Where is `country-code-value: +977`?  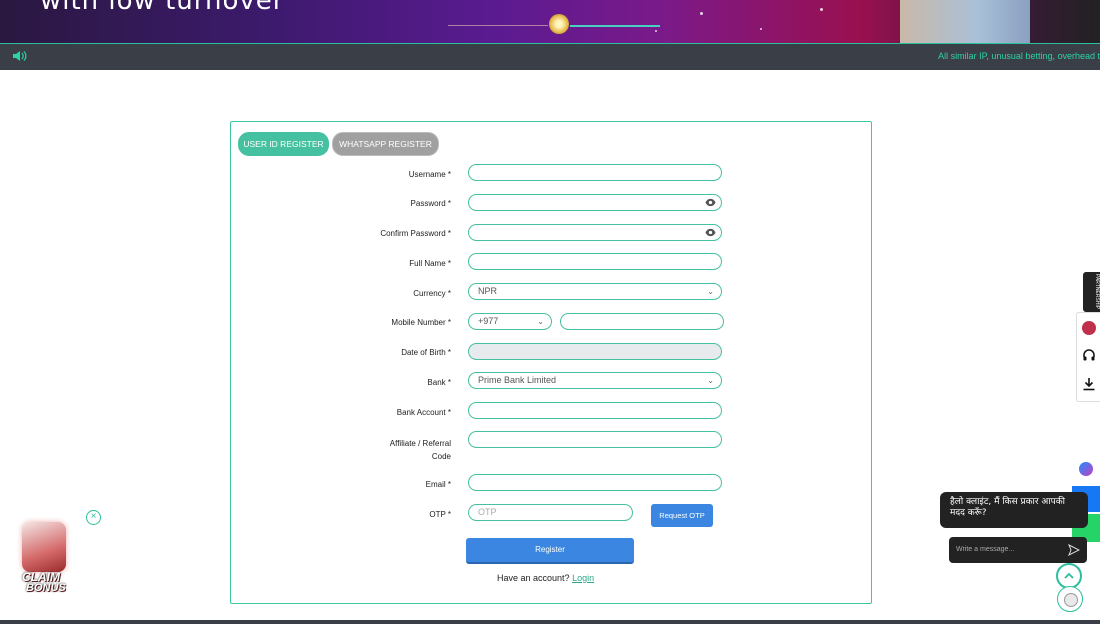
country-code-value: +977 is located at coordinates (488, 321).